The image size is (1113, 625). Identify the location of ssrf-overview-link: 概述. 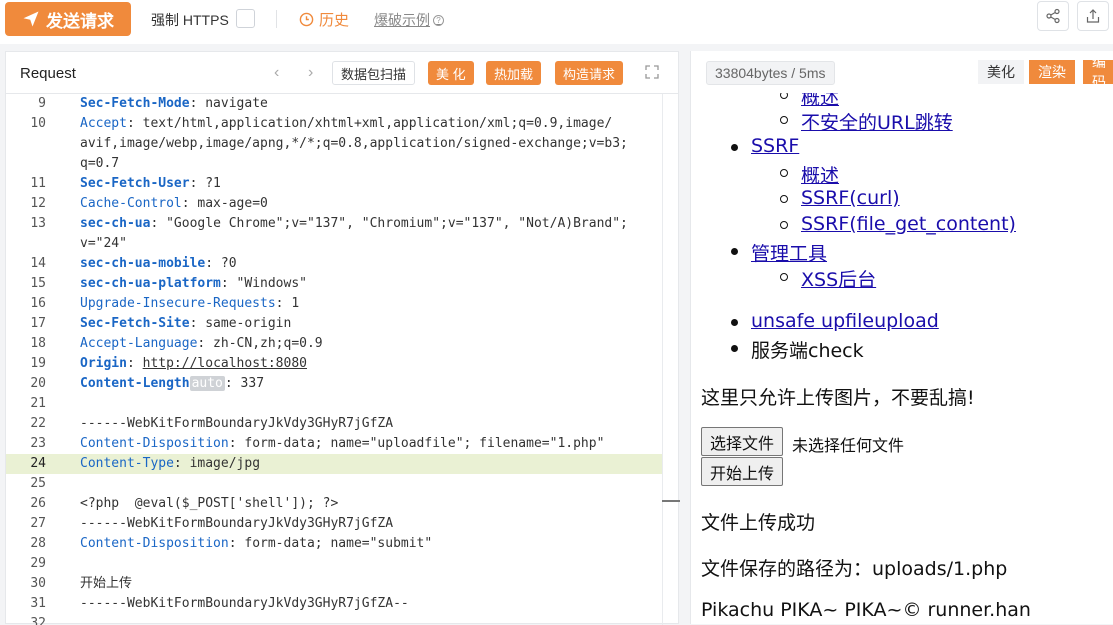
(820, 174).